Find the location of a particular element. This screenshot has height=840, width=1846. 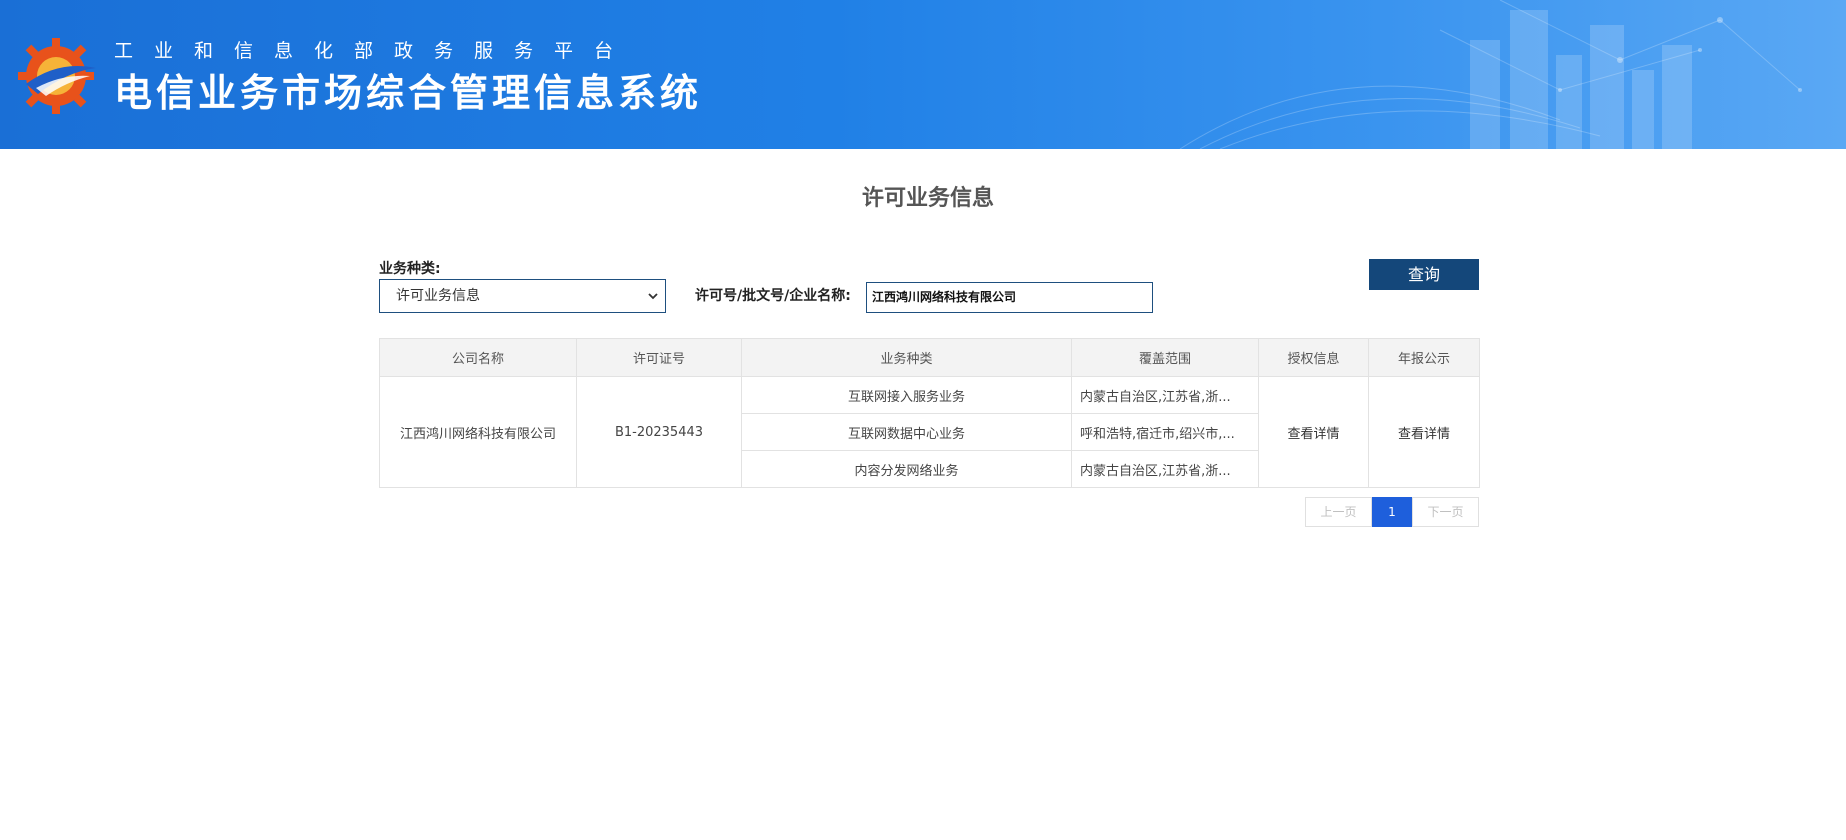

header-annual-report: 年报公示 is located at coordinates (1424, 357).